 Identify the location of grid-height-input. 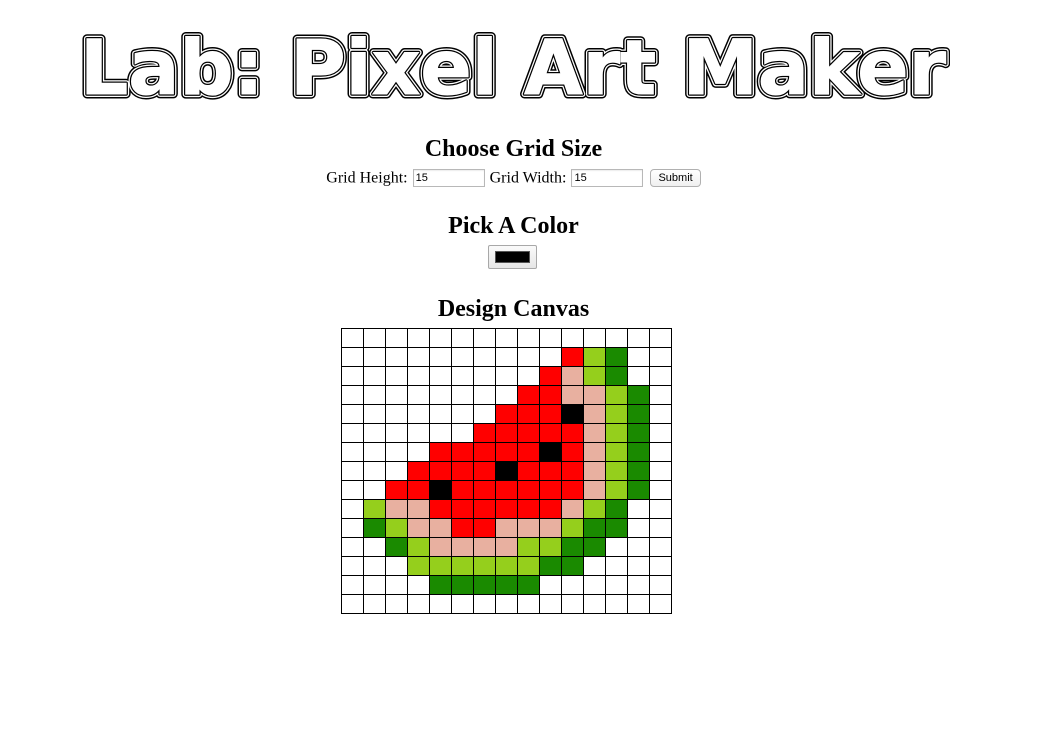
(448, 178).